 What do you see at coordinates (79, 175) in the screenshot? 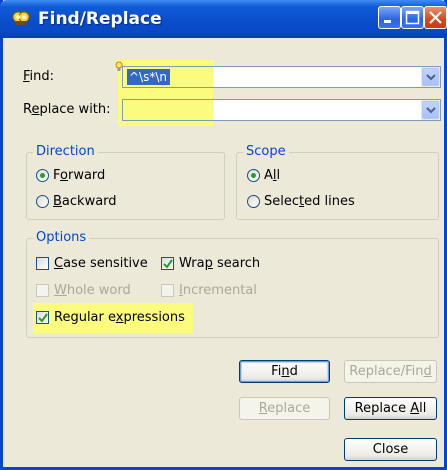
I see `forward-label: Forward` at bounding box center [79, 175].